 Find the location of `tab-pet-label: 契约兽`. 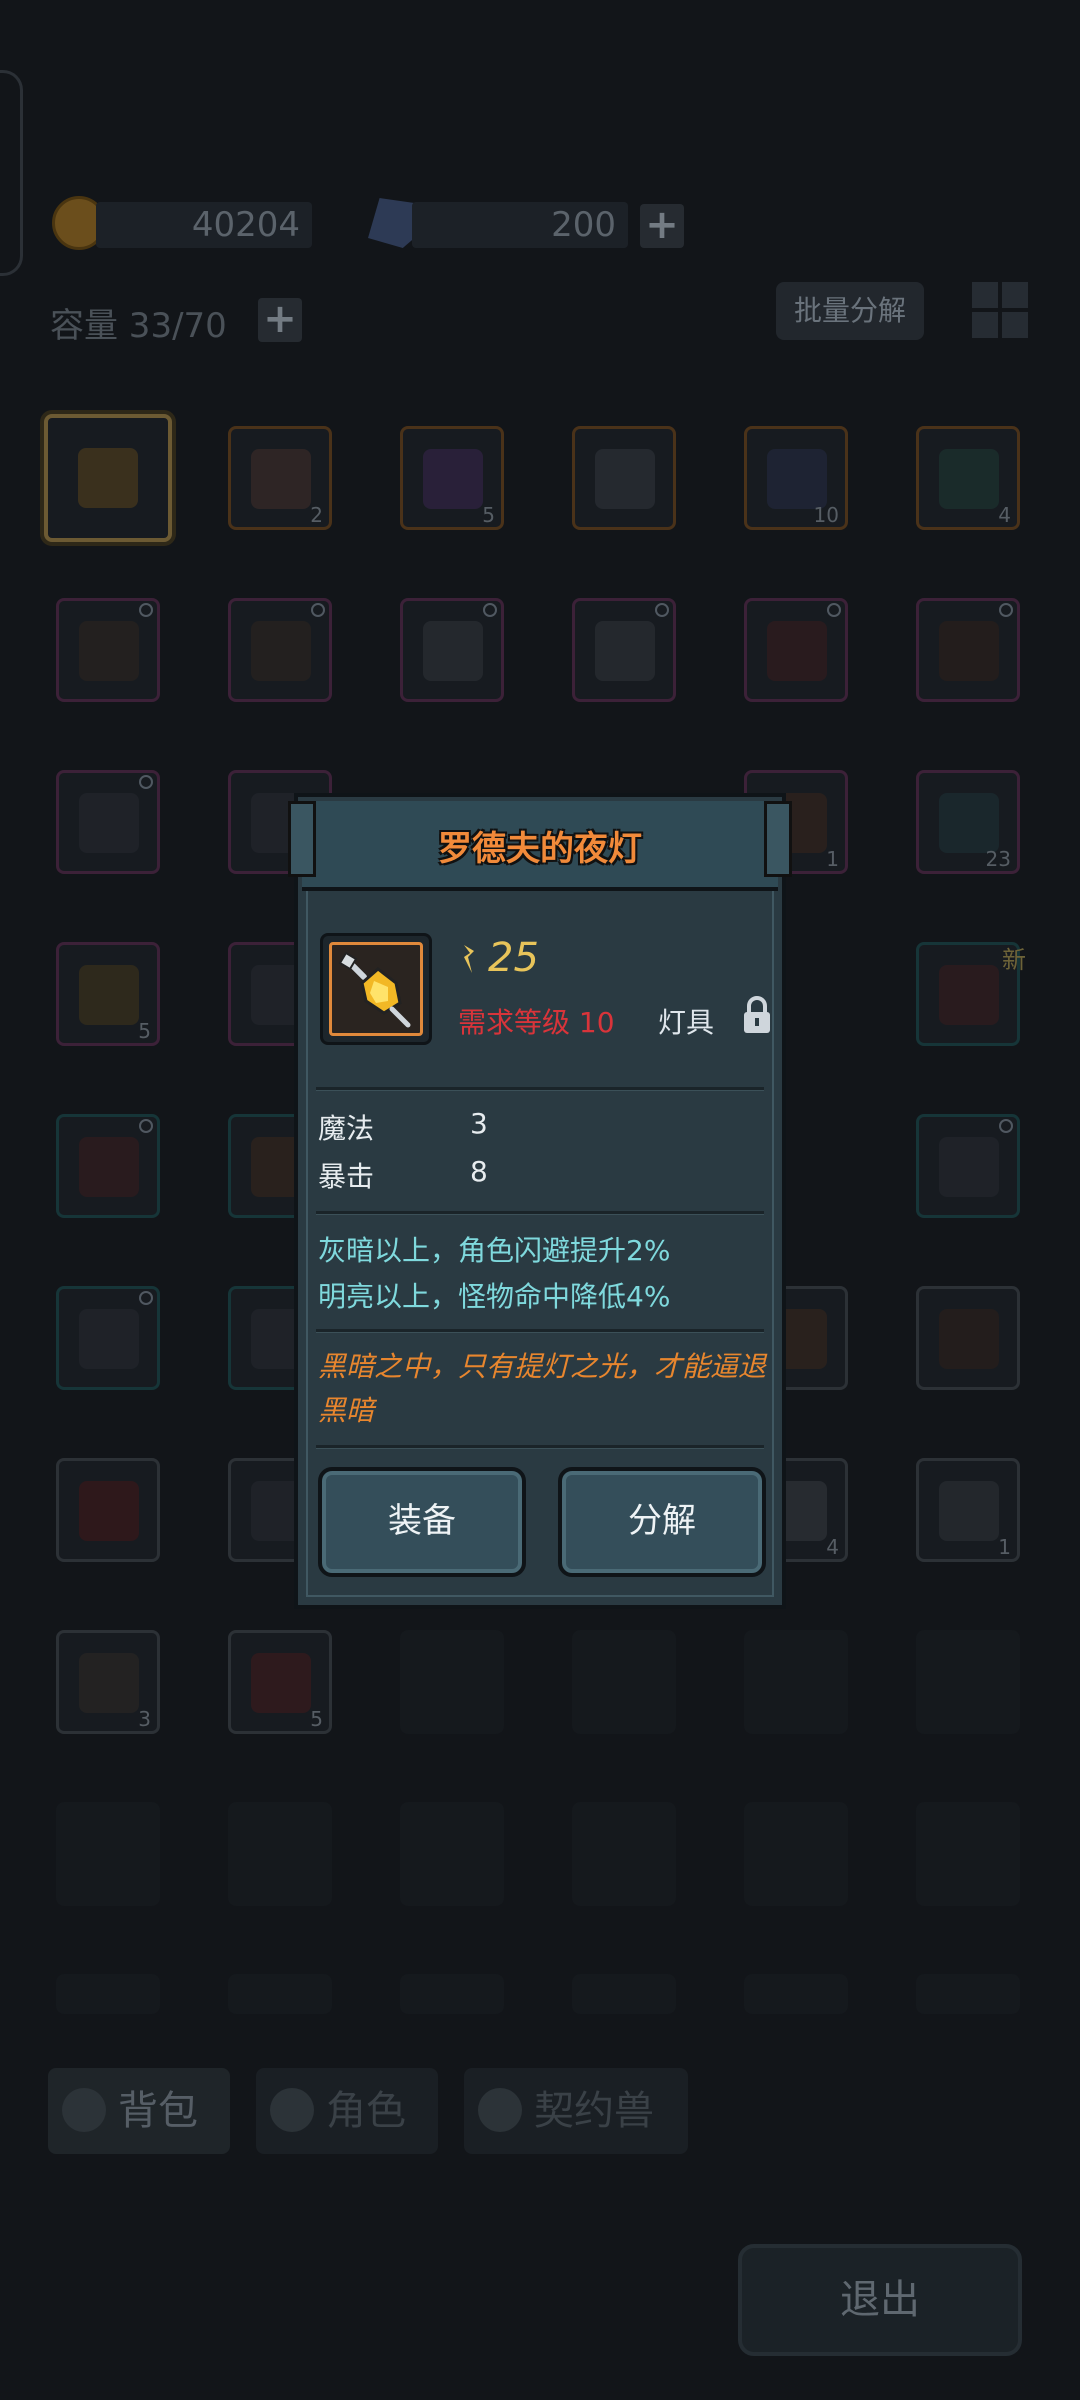

tab-pet-label: 契约兽 is located at coordinates (594, 2111).